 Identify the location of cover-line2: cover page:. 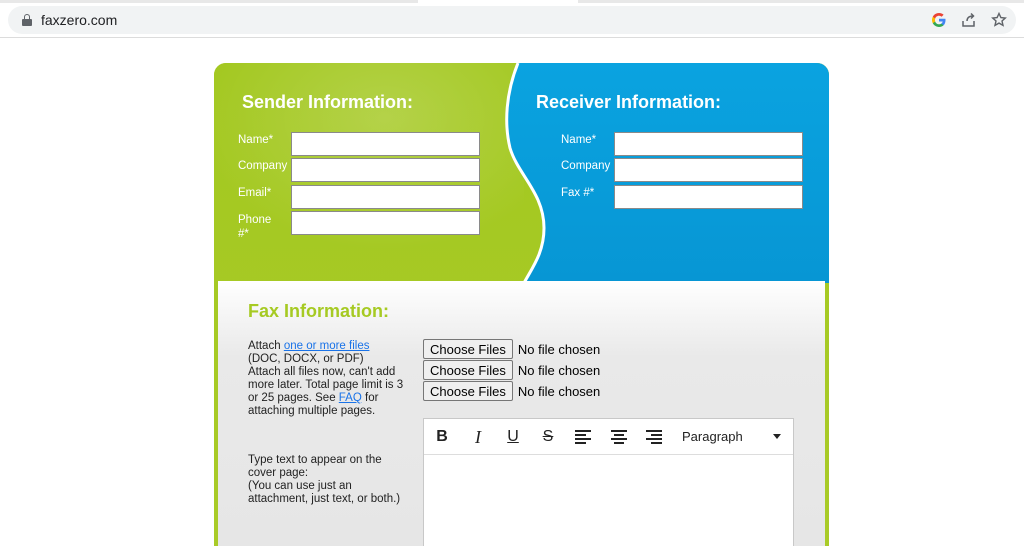
(278, 473).